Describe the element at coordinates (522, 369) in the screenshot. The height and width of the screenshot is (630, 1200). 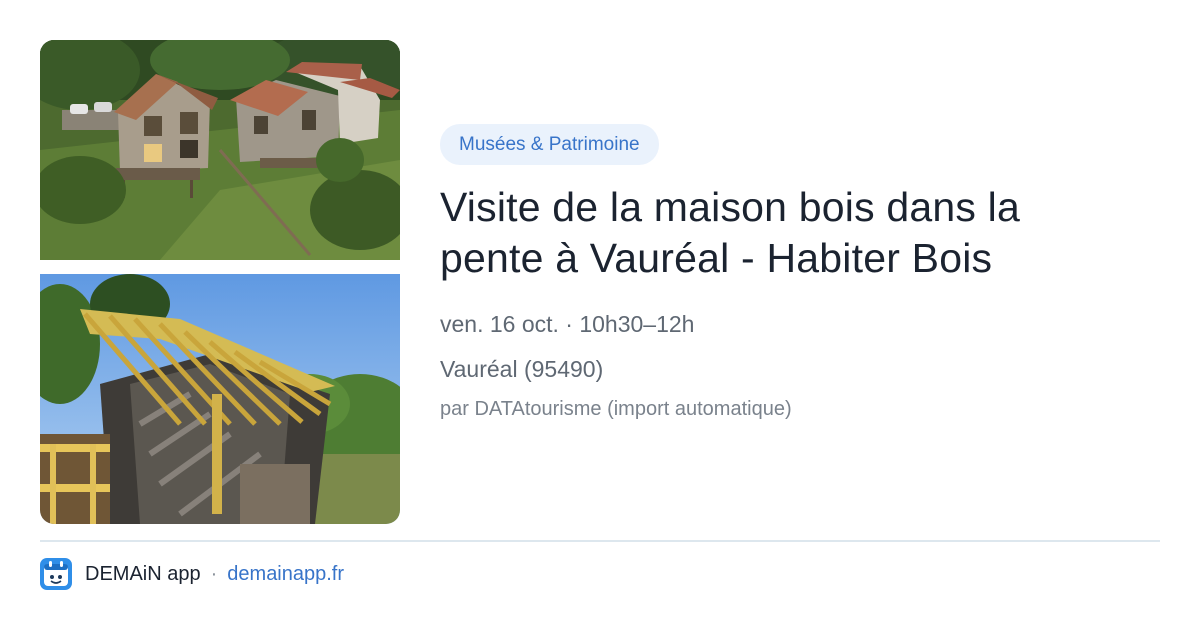
I see `event-location: Vauréal (95490)` at that location.